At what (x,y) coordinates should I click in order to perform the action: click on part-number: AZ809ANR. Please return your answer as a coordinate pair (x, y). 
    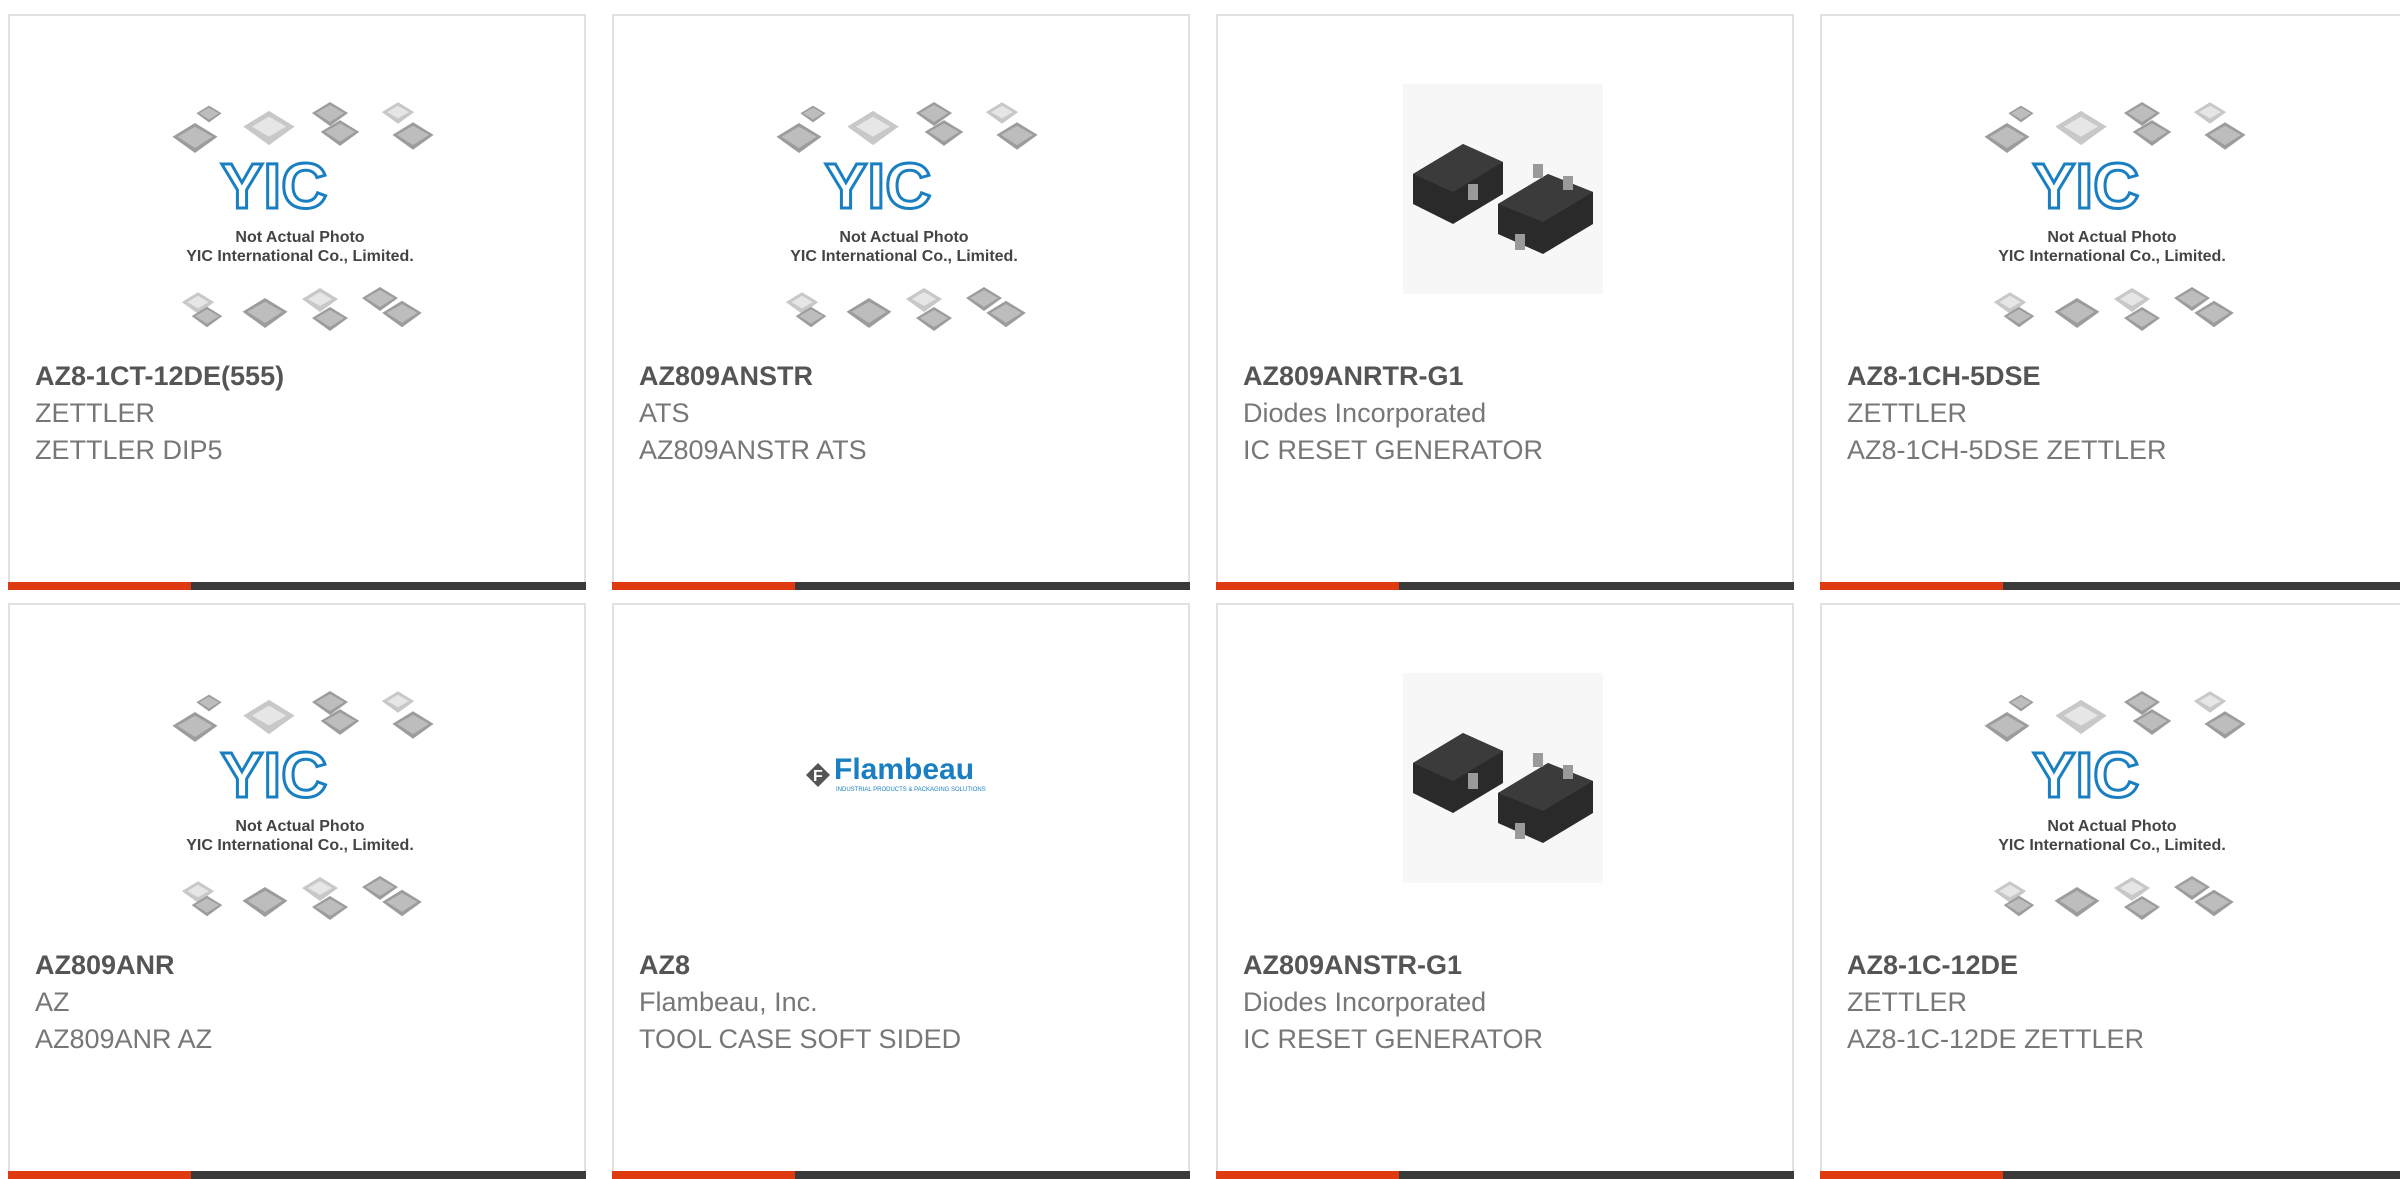
    Looking at the image, I should click on (299, 965).